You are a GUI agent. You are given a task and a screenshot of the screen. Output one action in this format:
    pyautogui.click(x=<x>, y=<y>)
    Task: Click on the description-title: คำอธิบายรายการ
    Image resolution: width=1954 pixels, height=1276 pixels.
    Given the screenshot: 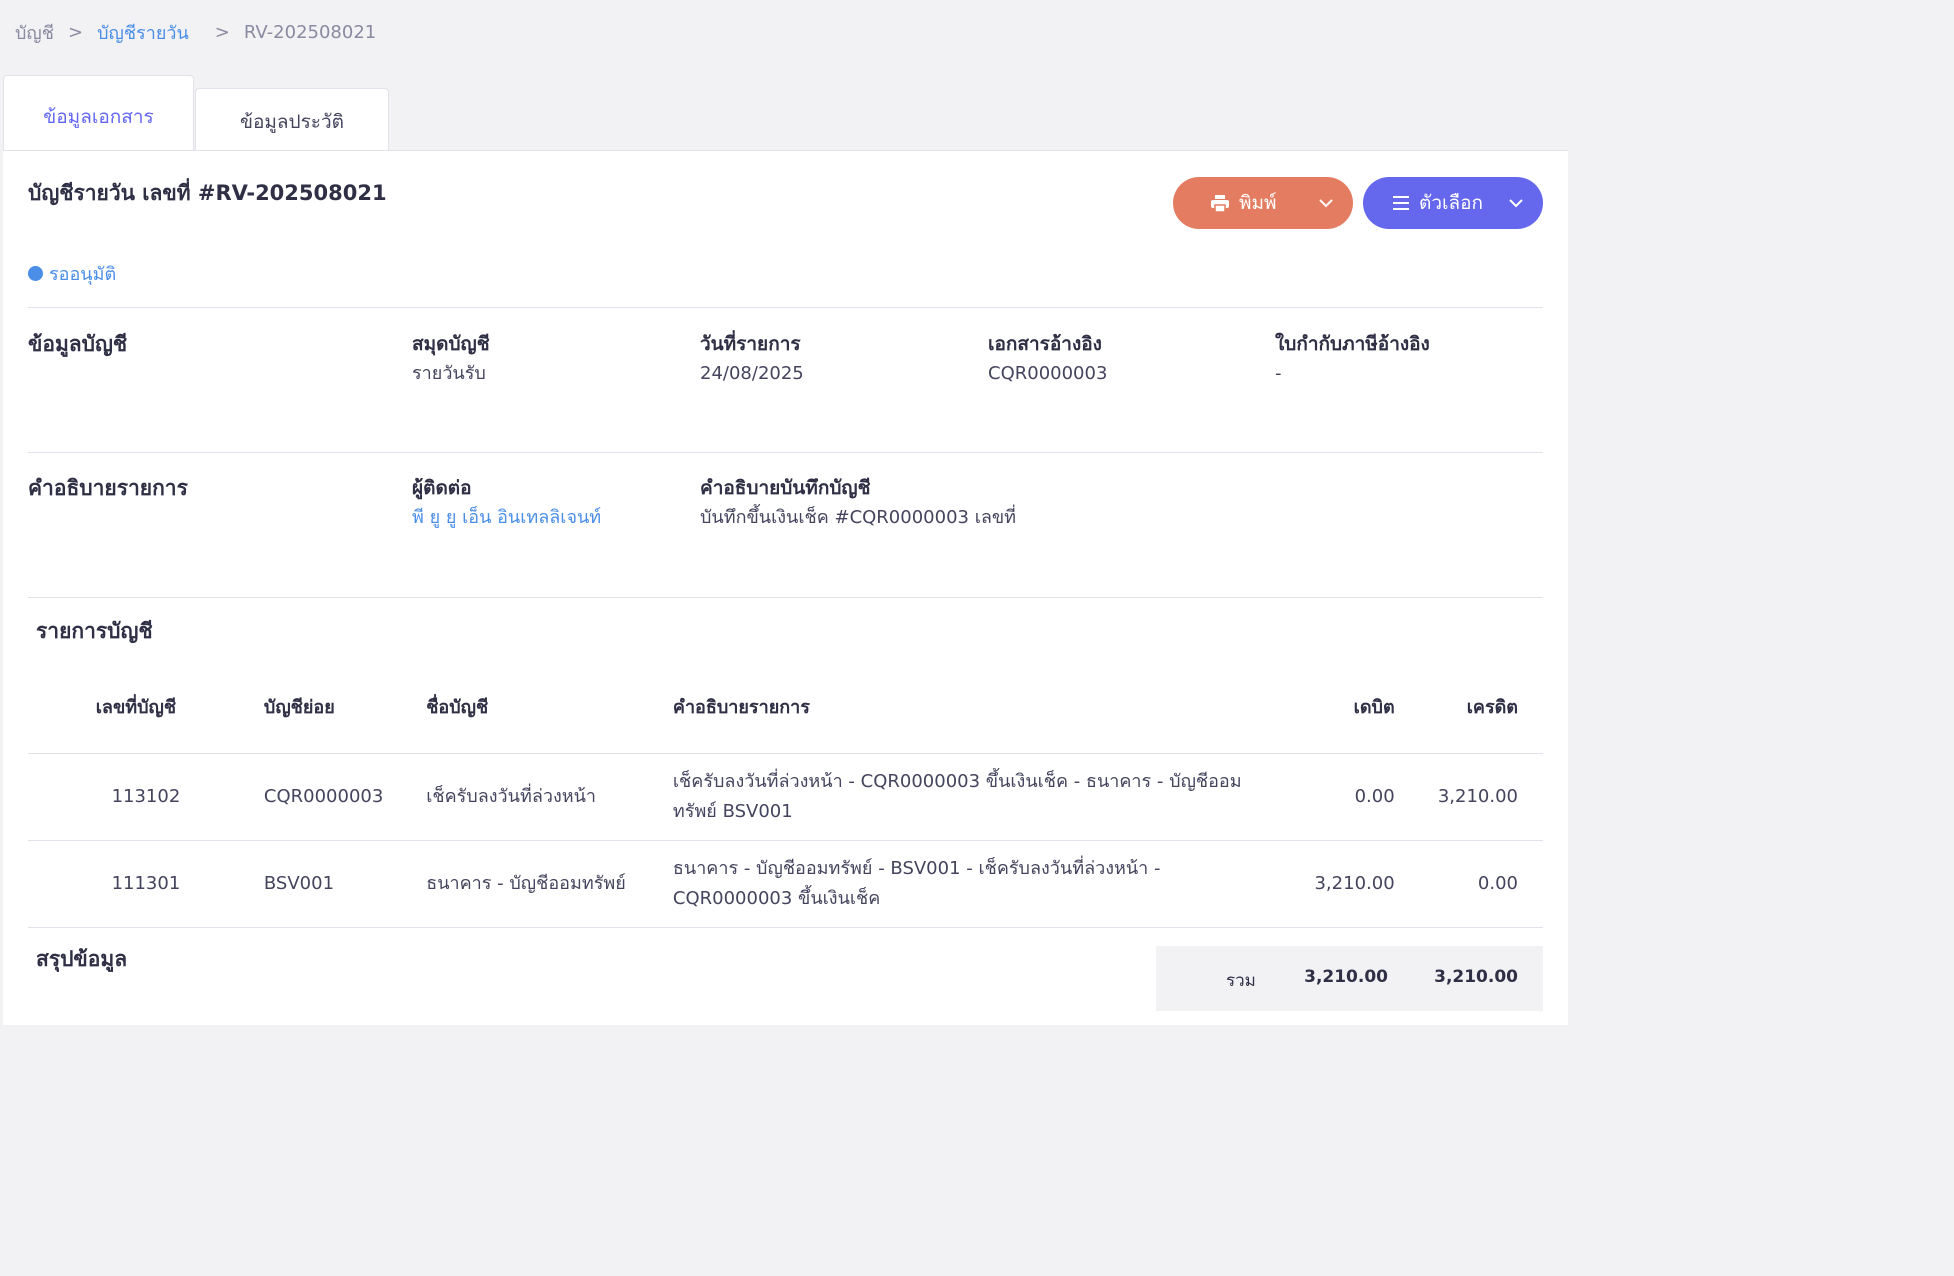 What is the action you would take?
    pyautogui.click(x=108, y=488)
    